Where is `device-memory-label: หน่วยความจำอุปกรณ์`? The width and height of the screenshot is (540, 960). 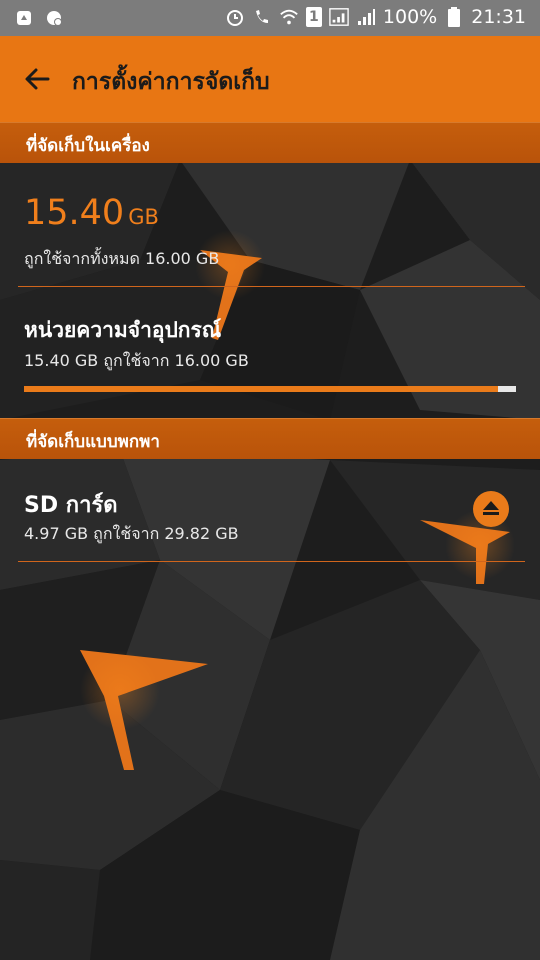 device-memory-label: หน่วยความจำอุปกรณ์ is located at coordinates (123, 330).